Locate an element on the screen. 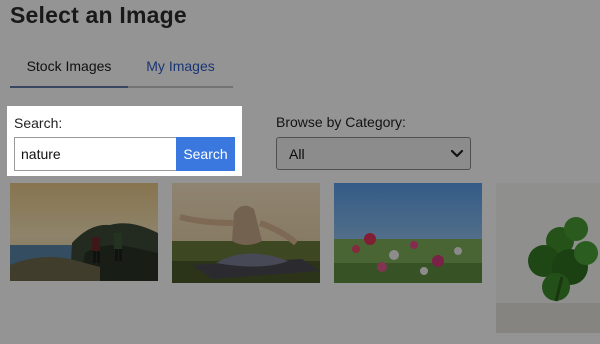  hikers-photo is located at coordinates (84, 232).